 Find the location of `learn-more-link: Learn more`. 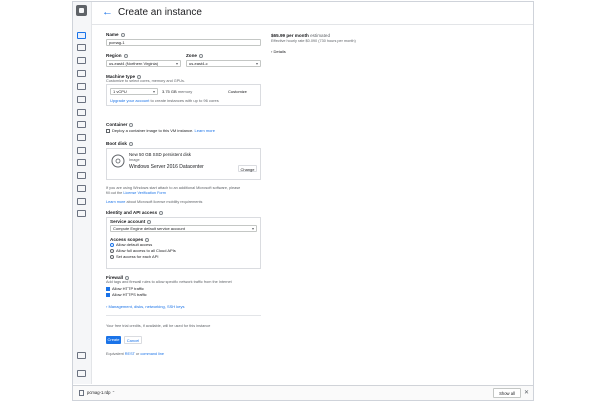

learn-more-link: Learn more is located at coordinates (115, 202).